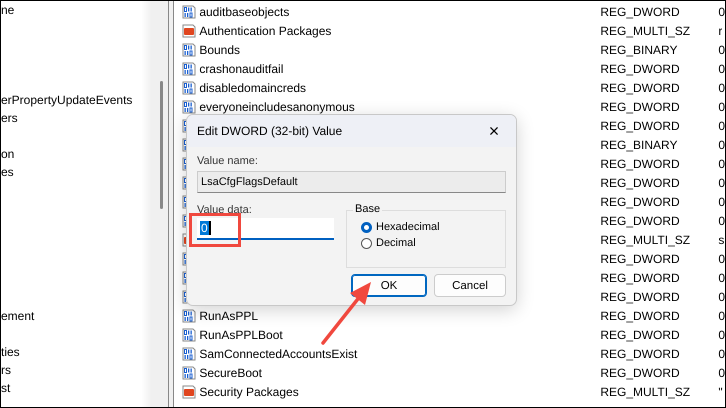  Describe the element at coordinates (5, 388) in the screenshot. I see `tree-item: st` at that location.